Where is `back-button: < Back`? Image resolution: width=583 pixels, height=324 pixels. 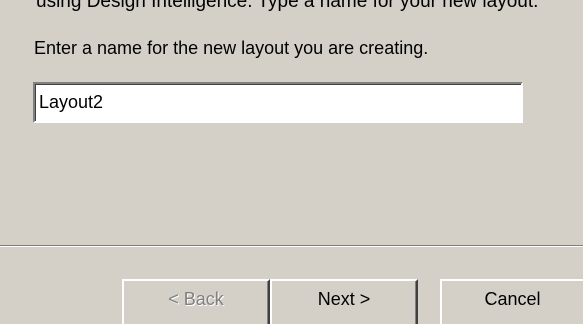 back-button: < Back is located at coordinates (196, 301).